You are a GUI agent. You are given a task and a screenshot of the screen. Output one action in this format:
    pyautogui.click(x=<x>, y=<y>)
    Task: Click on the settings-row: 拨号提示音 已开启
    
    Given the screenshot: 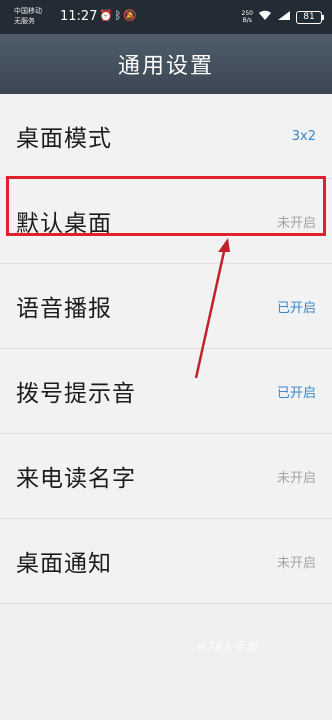 What is the action you would take?
    pyautogui.click(x=166, y=391)
    